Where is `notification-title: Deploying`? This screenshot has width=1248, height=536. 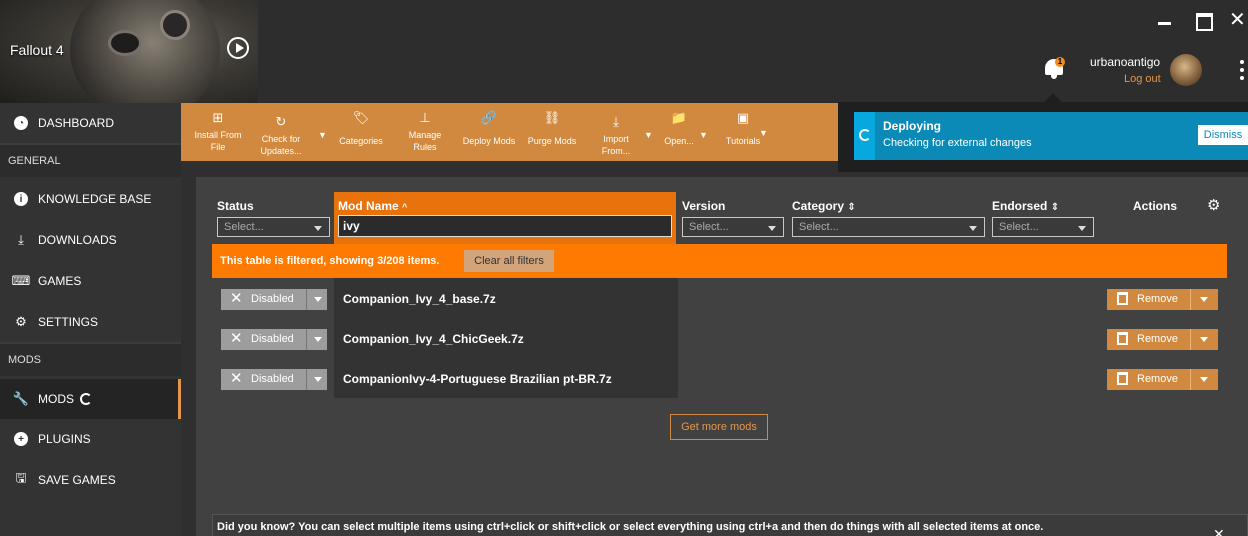
notification-title: Deploying is located at coordinates (912, 126).